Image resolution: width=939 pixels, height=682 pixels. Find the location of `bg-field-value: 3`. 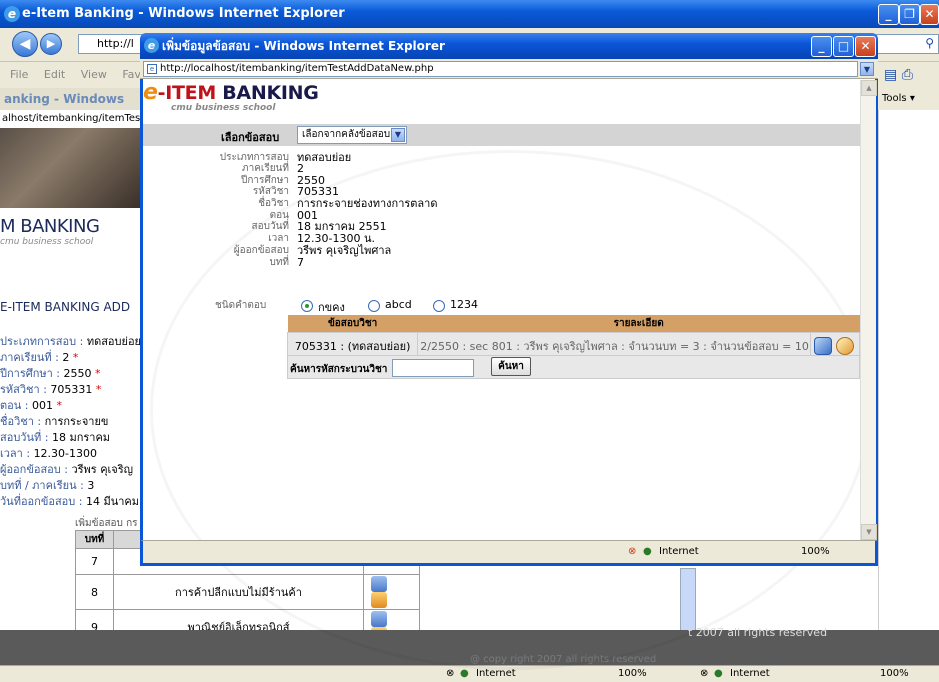

bg-field-value: 3 is located at coordinates (91, 485).